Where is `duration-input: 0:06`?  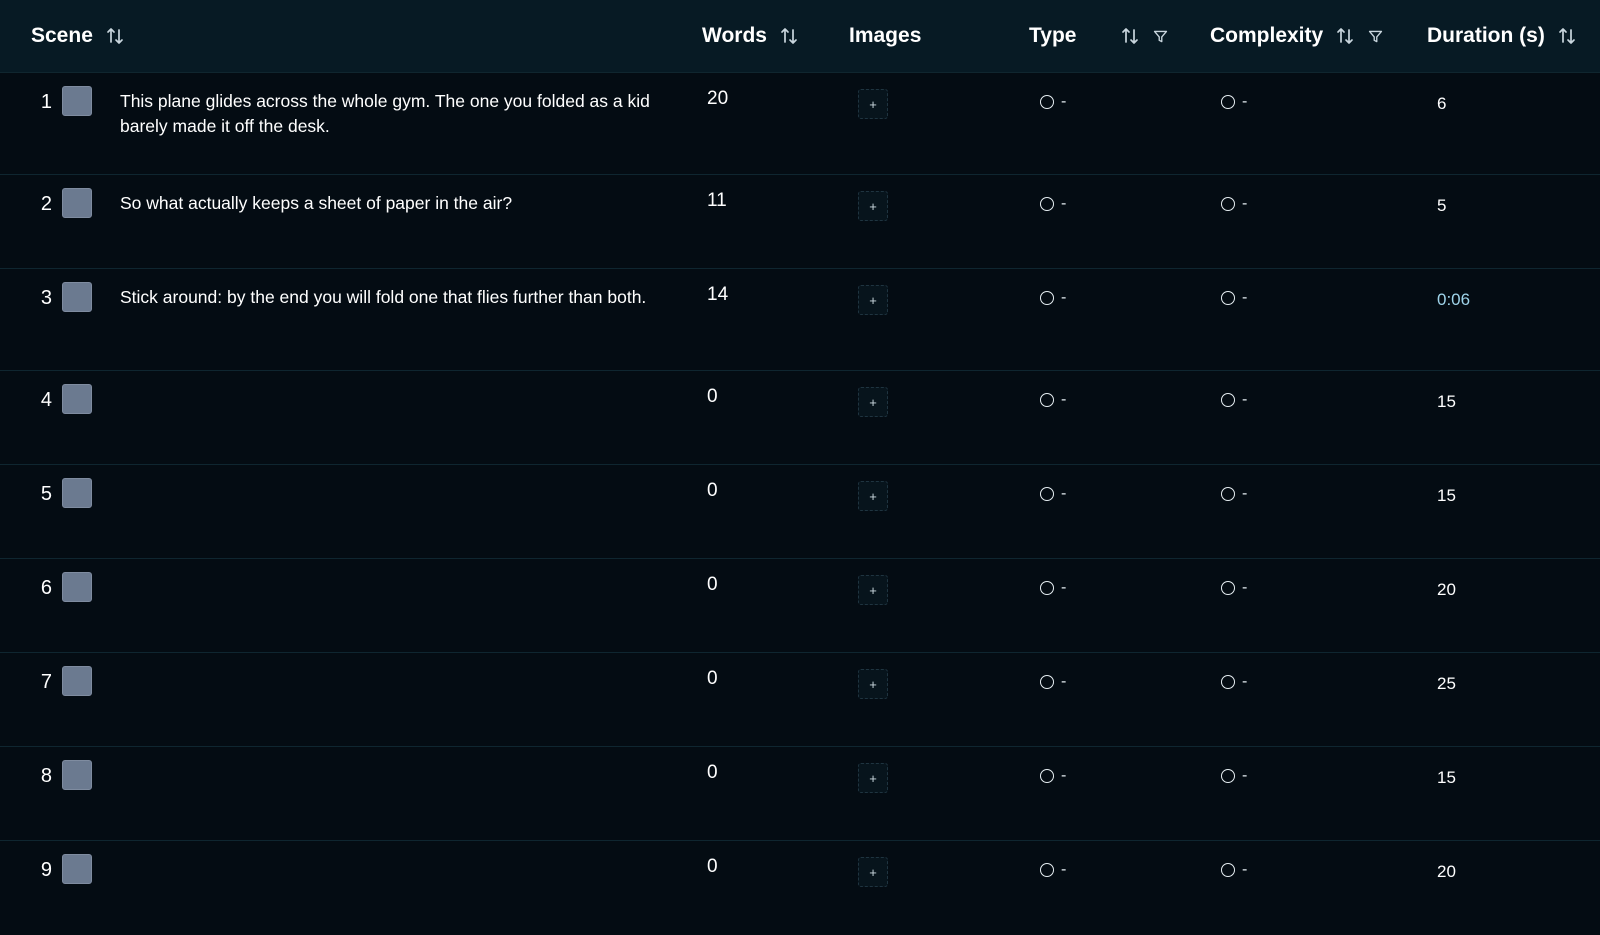
duration-input: 0:06 is located at coordinates (1453, 300).